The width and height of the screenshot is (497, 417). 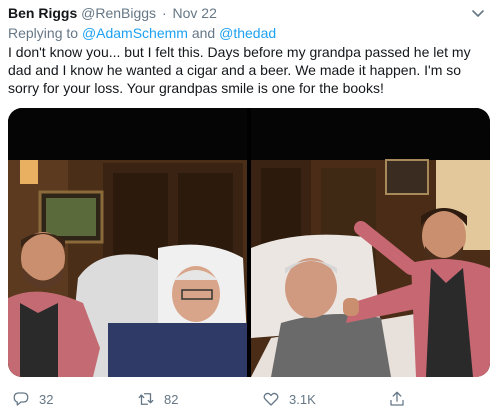 I want to click on chevron-down-icon, so click(x=478, y=13).